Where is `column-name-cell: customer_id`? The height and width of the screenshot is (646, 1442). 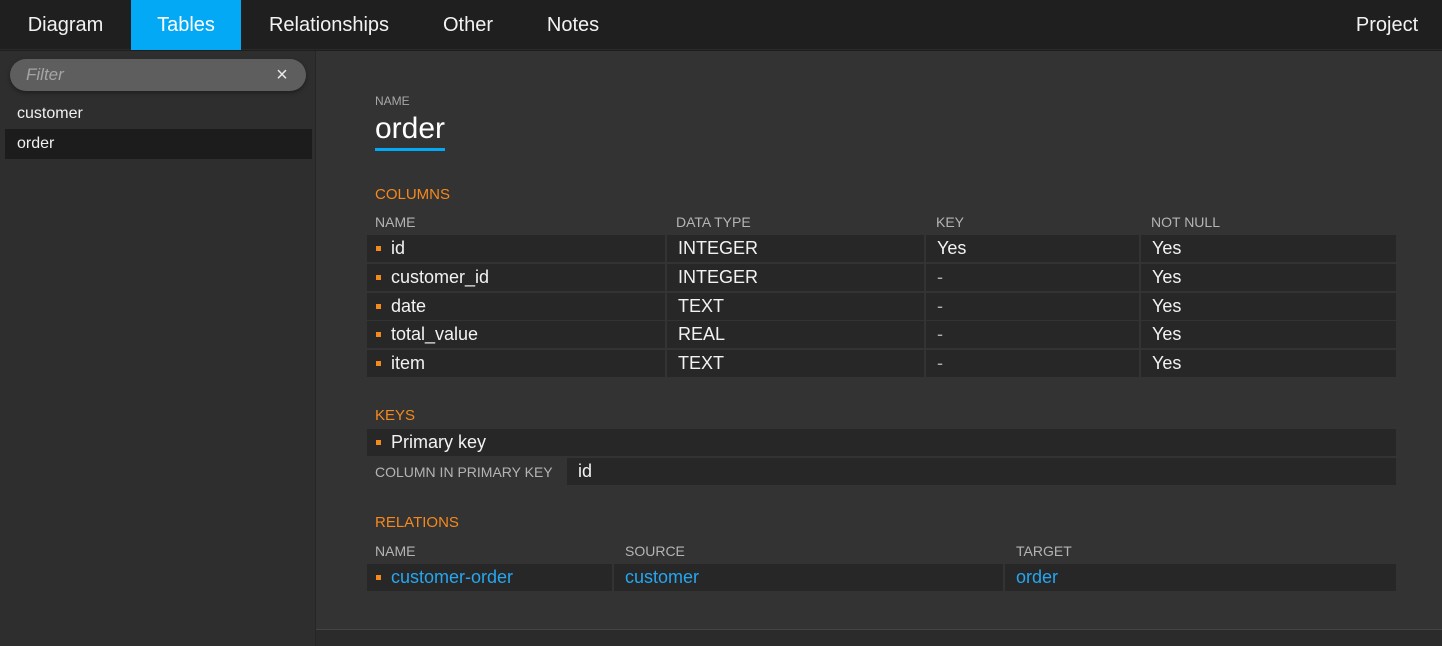
column-name-cell: customer_id is located at coordinates (516, 277).